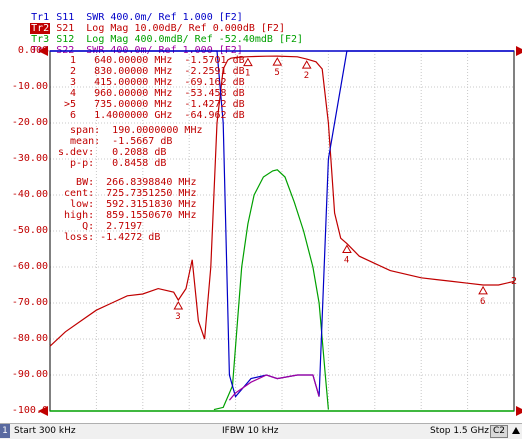 The image size is (522, 439). Describe the element at coordinates (151, 115) in the screenshot. I see `marker-row-6: 6 1.4000000 GHz -64.962 dB` at that location.